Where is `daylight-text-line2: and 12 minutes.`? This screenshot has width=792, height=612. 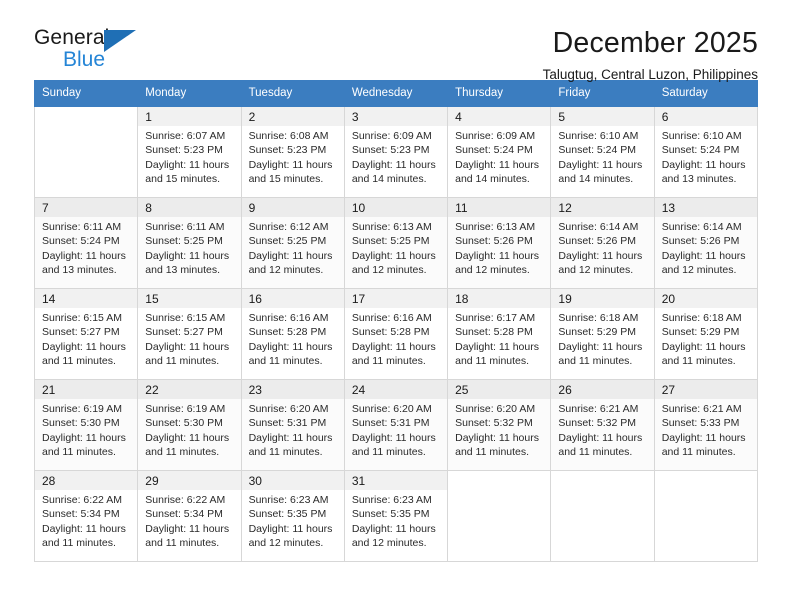
daylight-text-line2: and 12 minutes. is located at coordinates (286, 543).